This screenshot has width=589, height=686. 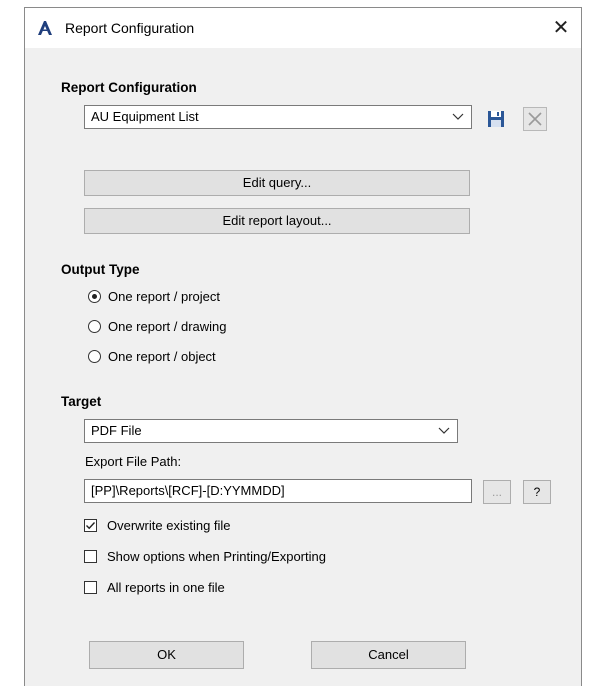 What do you see at coordinates (388, 655) in the screenshot?
I see `cancel-button: Cancel` at bounding box center [388, 655].